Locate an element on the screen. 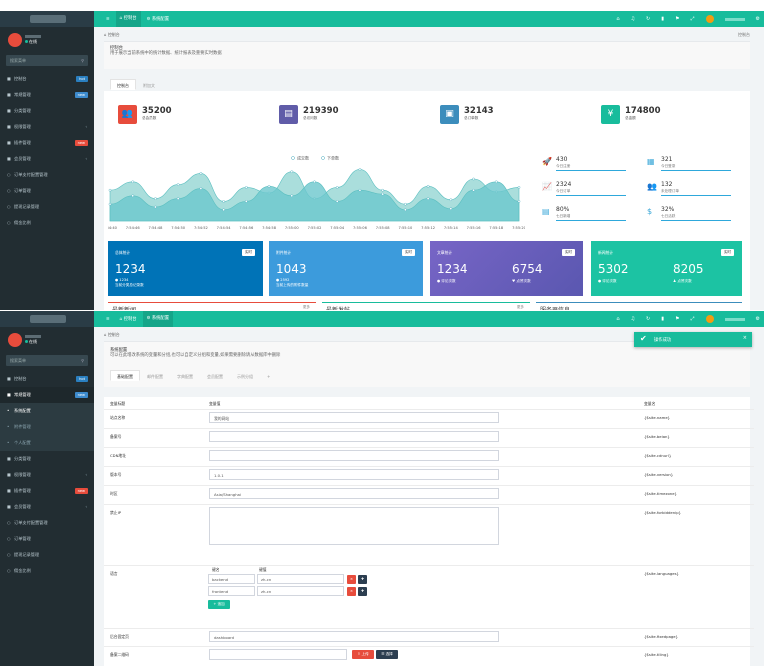 The height and width of the screenshot is (666, 764). success-toast: ✔ 操作成功 × is located at coordinates (693, 339).